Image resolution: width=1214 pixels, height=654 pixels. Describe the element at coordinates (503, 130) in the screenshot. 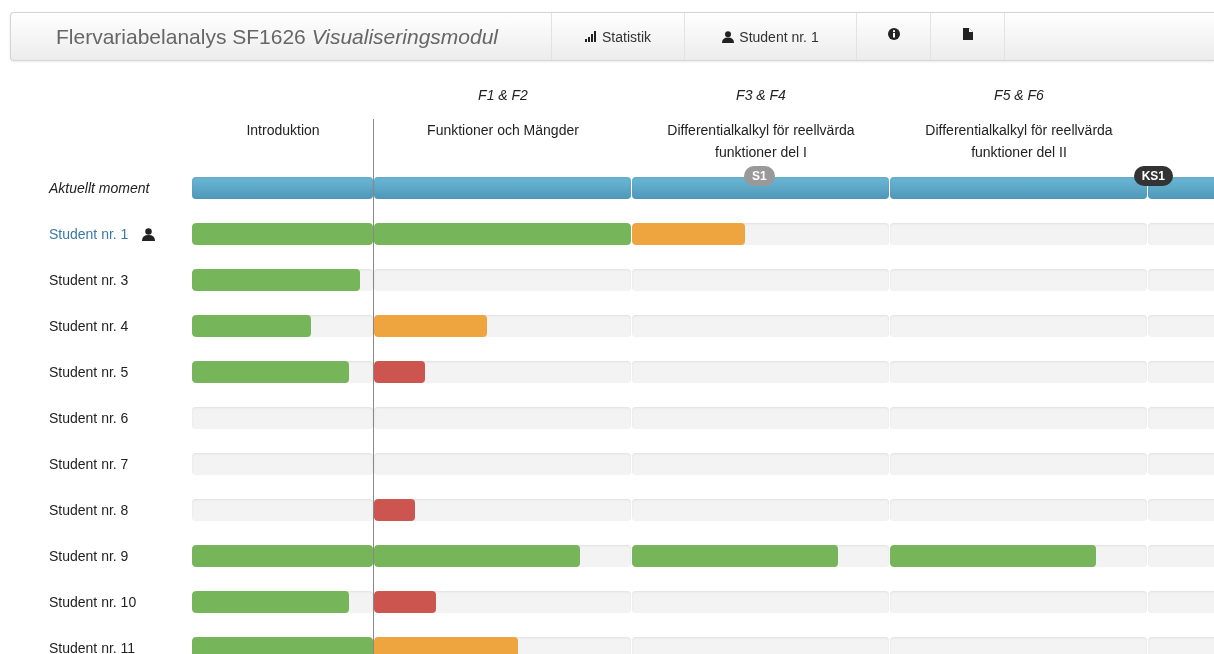

I see `column-heading: Funktioner och Mängder` at that location.